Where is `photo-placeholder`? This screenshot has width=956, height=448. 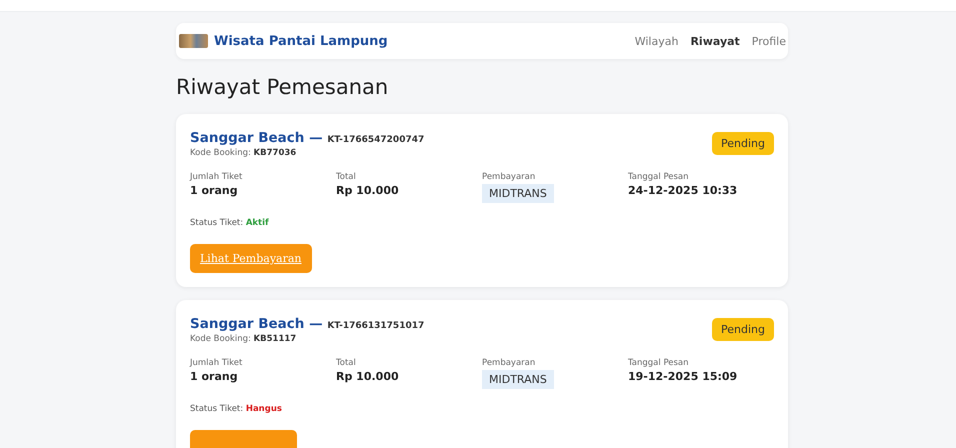 photo-placeholder is located at coordinates (193, 41).